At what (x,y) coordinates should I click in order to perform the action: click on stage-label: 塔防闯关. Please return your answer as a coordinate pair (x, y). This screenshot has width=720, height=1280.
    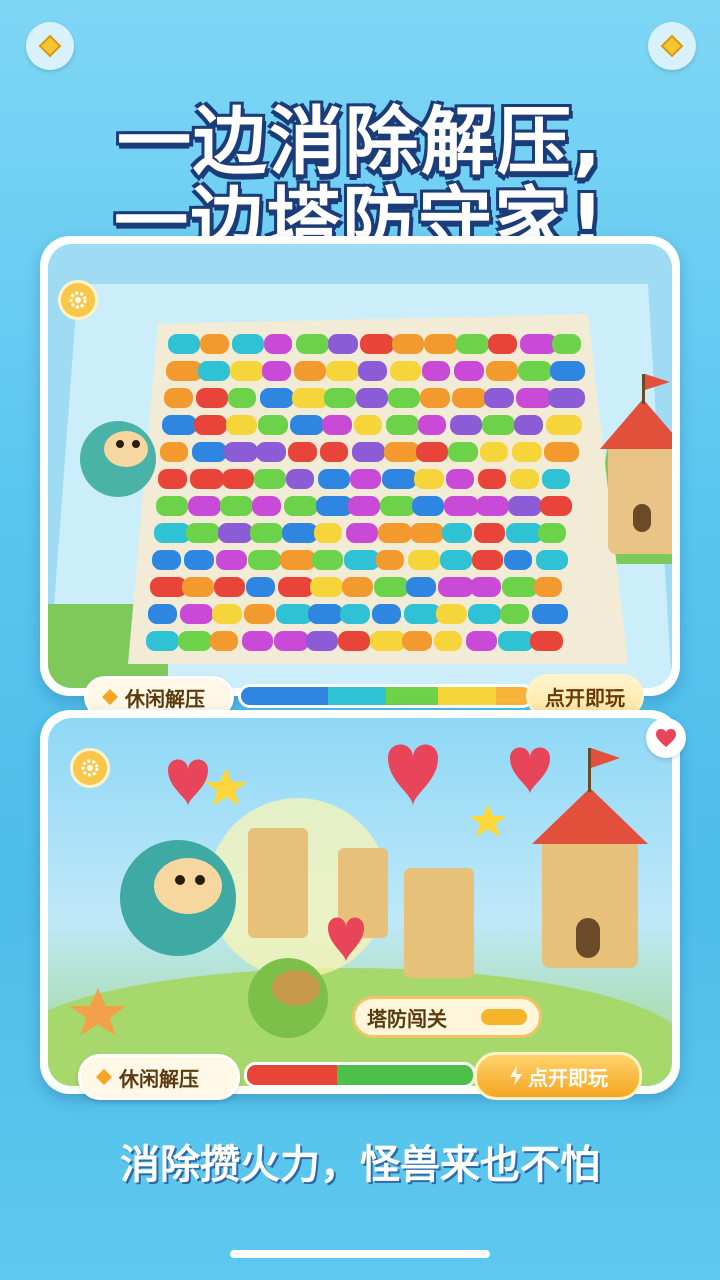
    Looking at the image, I should click on (447, 1017).